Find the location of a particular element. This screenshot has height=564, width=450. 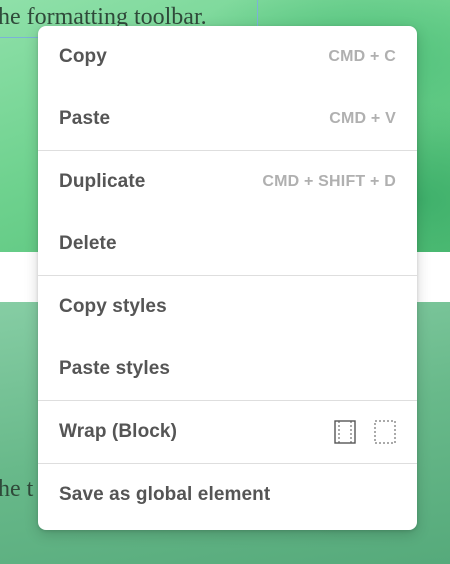

menu-group-global: Save as global element is located at coordinates (227, 495).